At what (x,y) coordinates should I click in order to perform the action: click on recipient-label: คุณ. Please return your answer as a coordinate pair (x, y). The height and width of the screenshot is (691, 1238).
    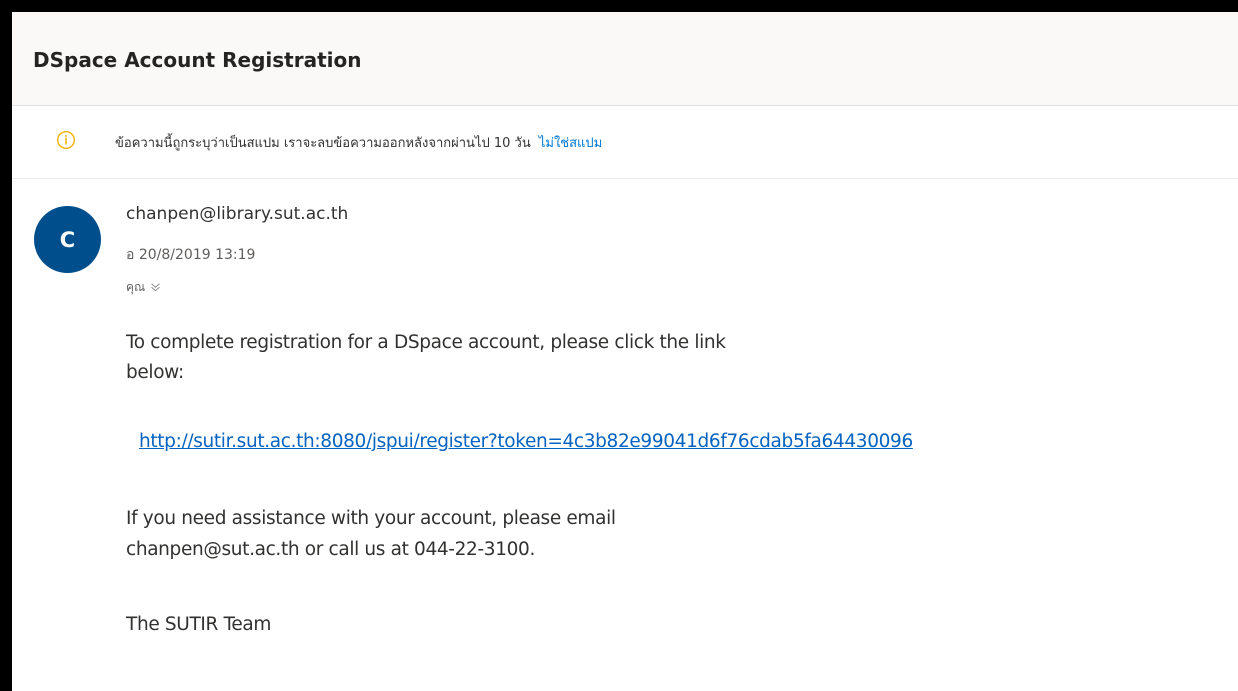
    Looking at the image, I should click on (136, 287).